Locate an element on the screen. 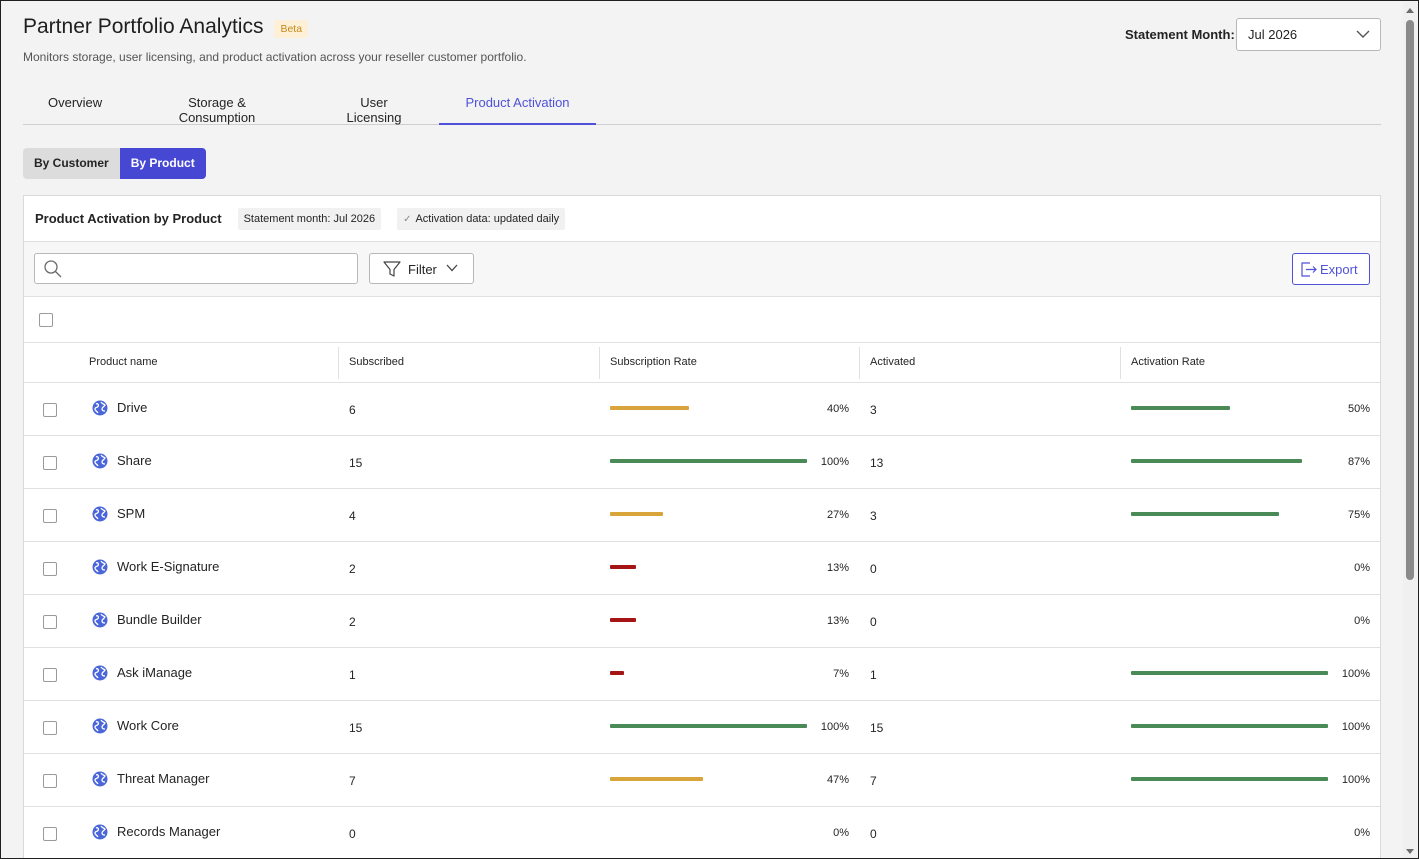 This screenshot has height=859, width=1419. filter-icon is located at coordinates (392, 269).